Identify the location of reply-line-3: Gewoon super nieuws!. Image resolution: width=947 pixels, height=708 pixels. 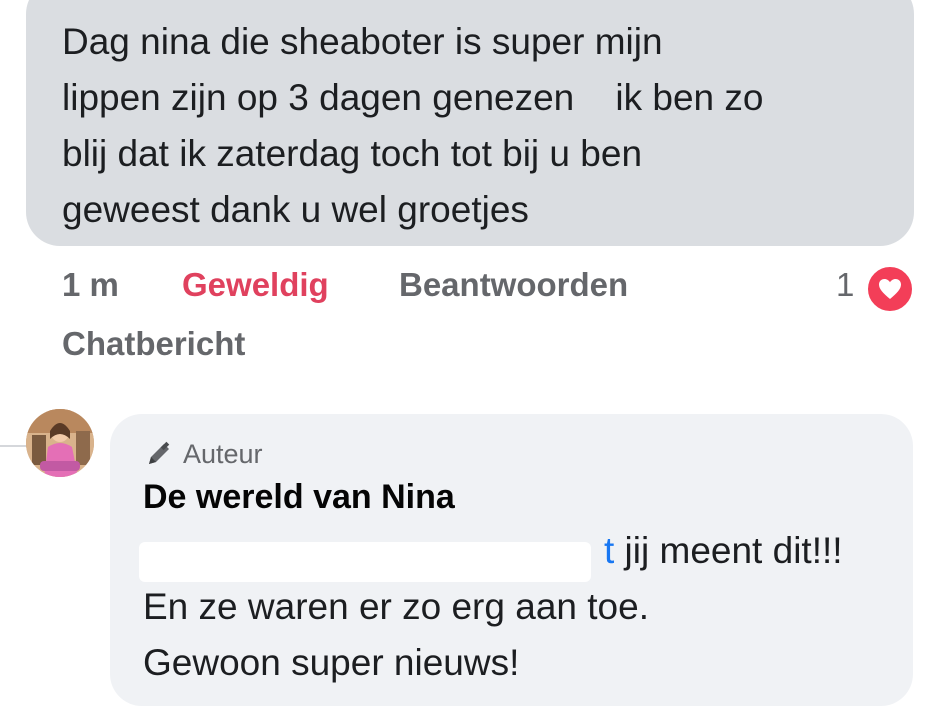
(331, 662).